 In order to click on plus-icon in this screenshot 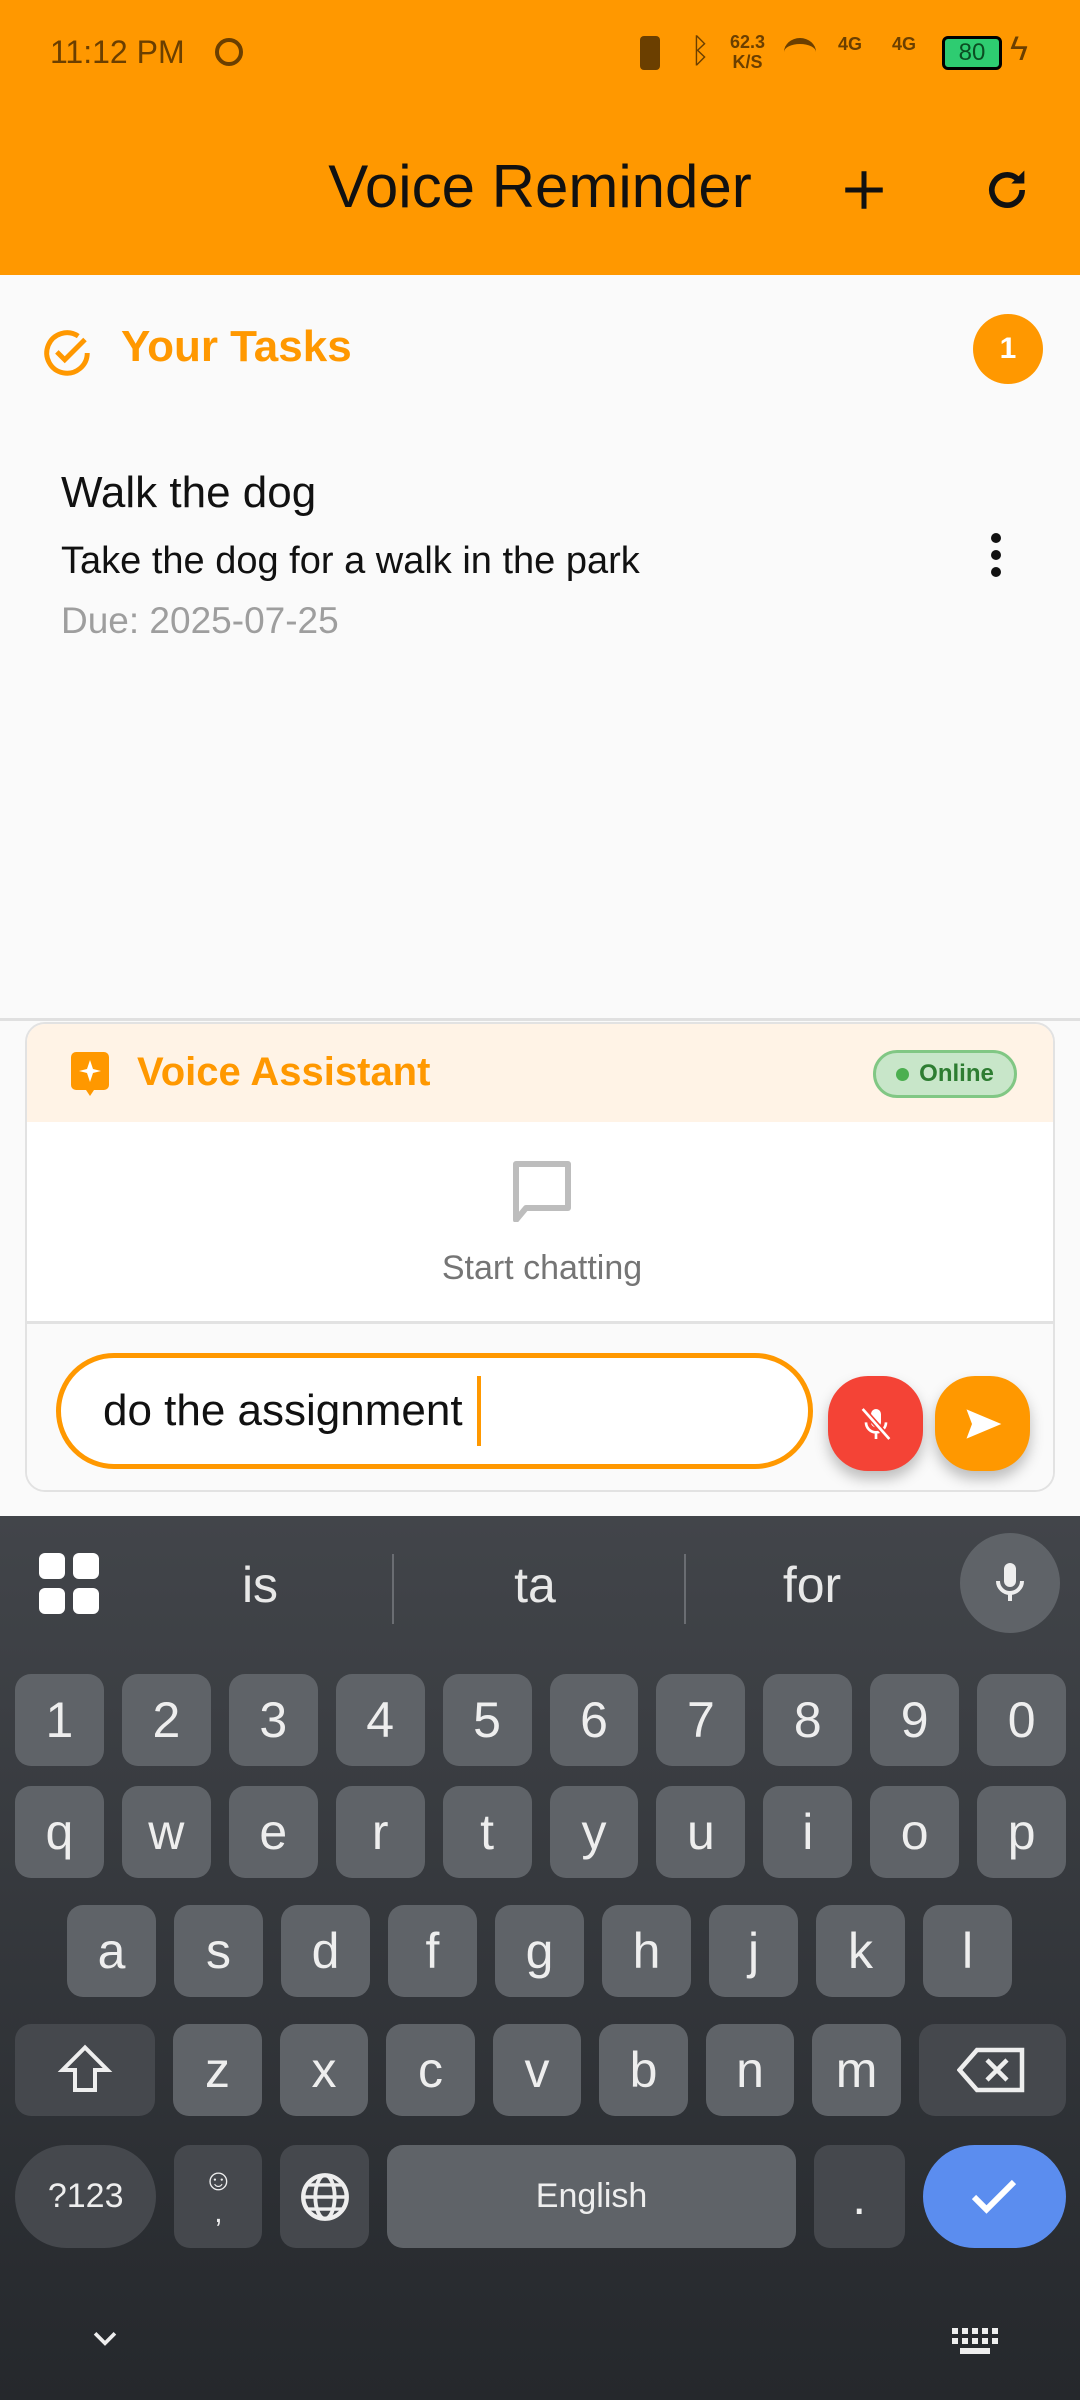, I will do `click(864, 190)`.